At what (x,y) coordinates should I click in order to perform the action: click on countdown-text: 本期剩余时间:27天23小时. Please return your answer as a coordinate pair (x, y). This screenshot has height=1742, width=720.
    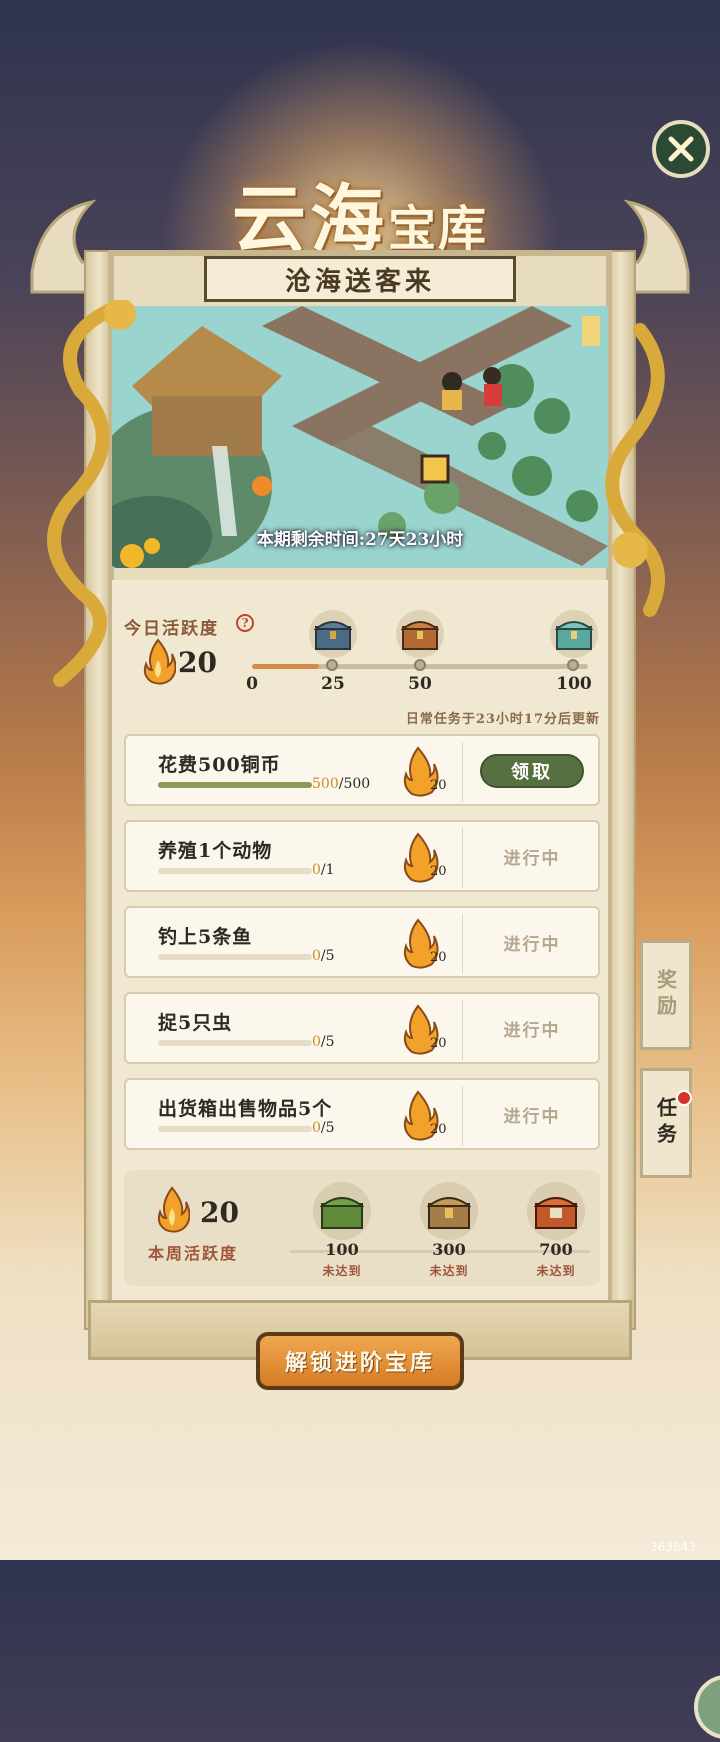
    Looking at the image, I should click on (360, 540).